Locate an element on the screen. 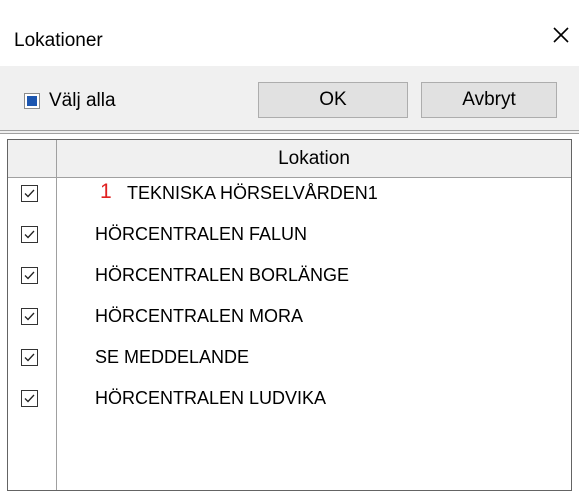 The width and height of the screenshot is (579, 501). table-row: HÖRCENTRALEN BORLÄNGE is located at coordinates (289, 275).